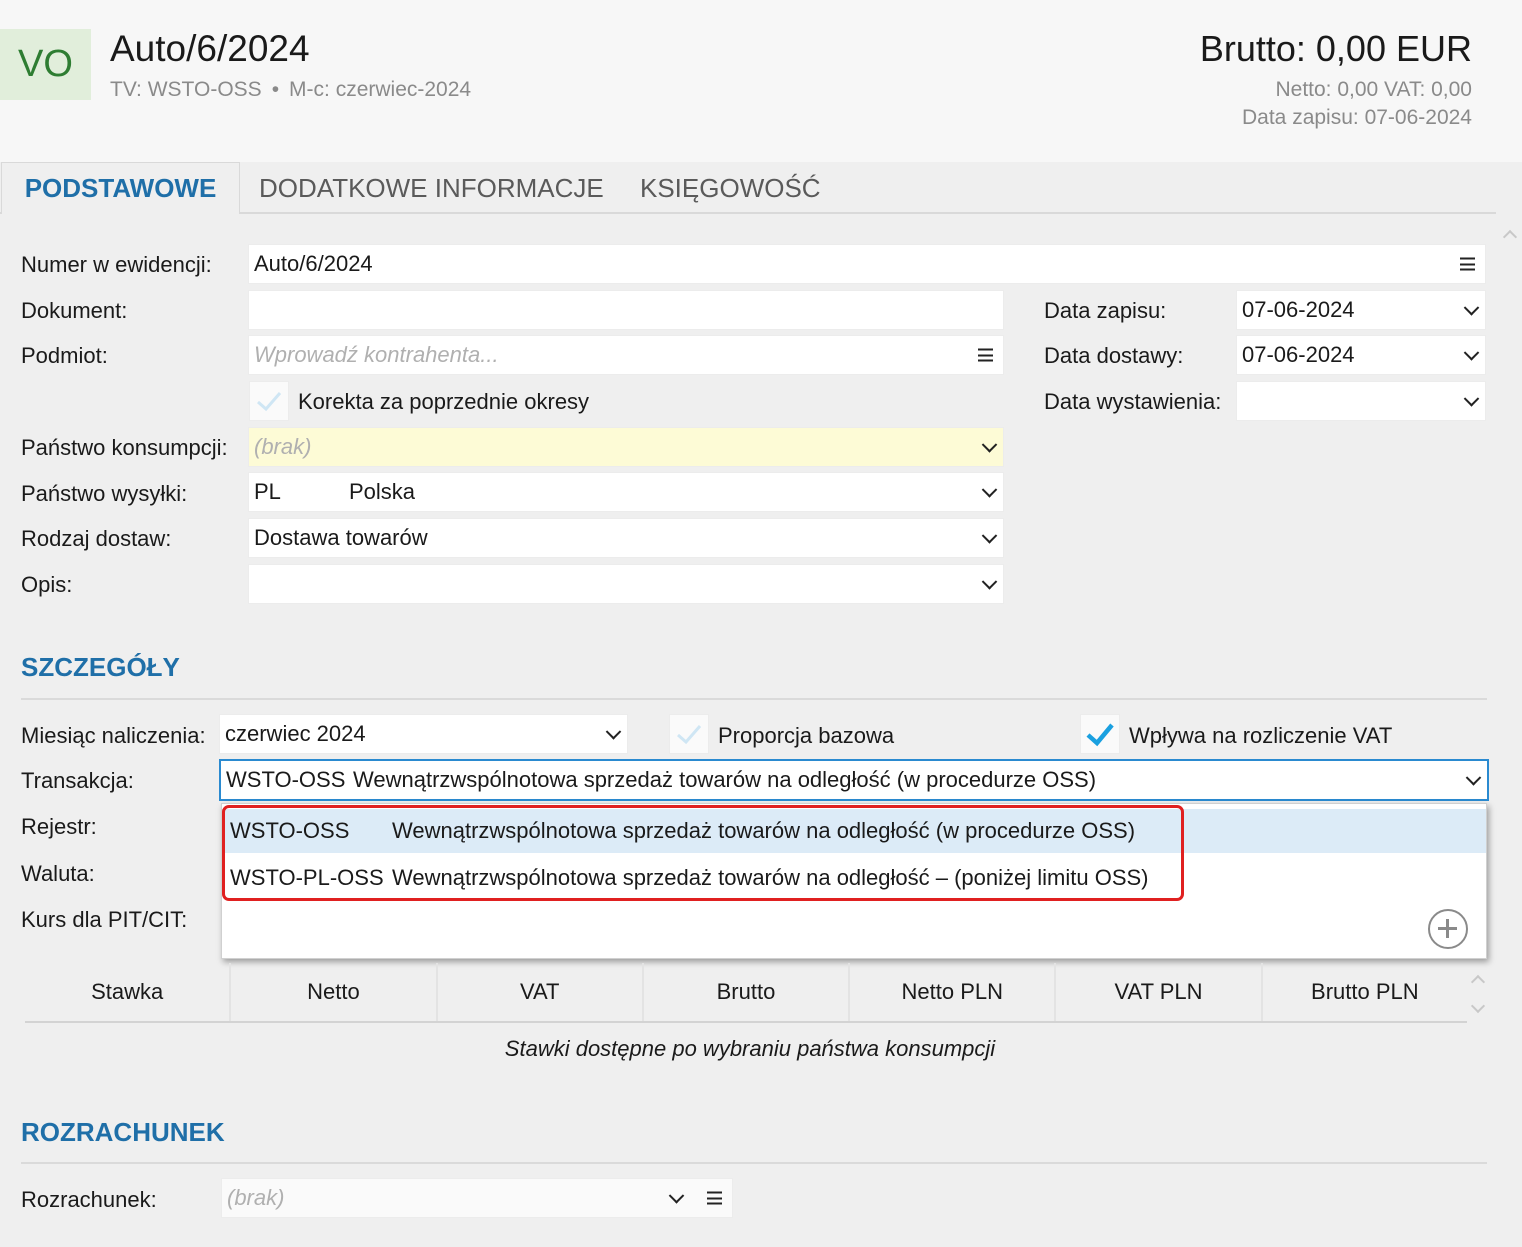 This screenshot has width=1522, height=1247. I want to click on data-zapisu-select: 07-06-2024, so click(1361, 310).